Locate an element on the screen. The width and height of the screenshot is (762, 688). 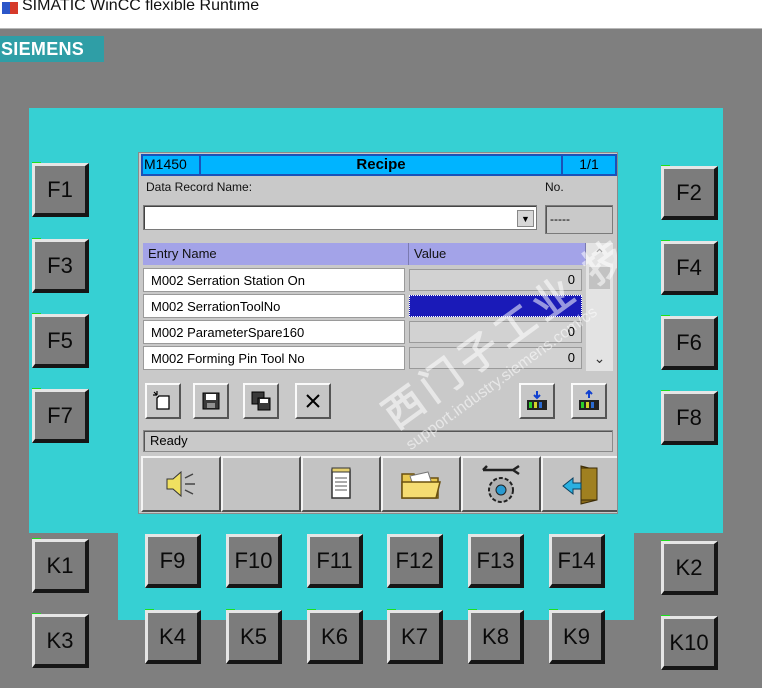
entry-name-cell: M002 Serration Station On is located at coordinates (274, 280).